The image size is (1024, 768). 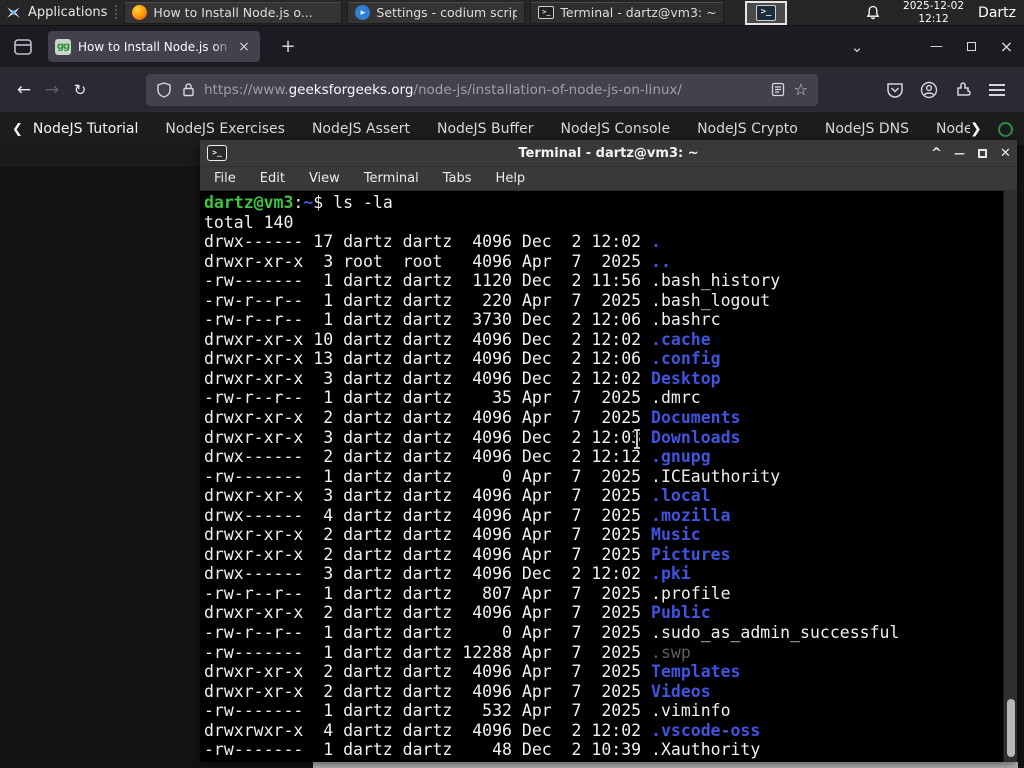 I want to click on taskbar-window-title: Terminal - dartz@vm3: ~, so click(x=638, y=12).